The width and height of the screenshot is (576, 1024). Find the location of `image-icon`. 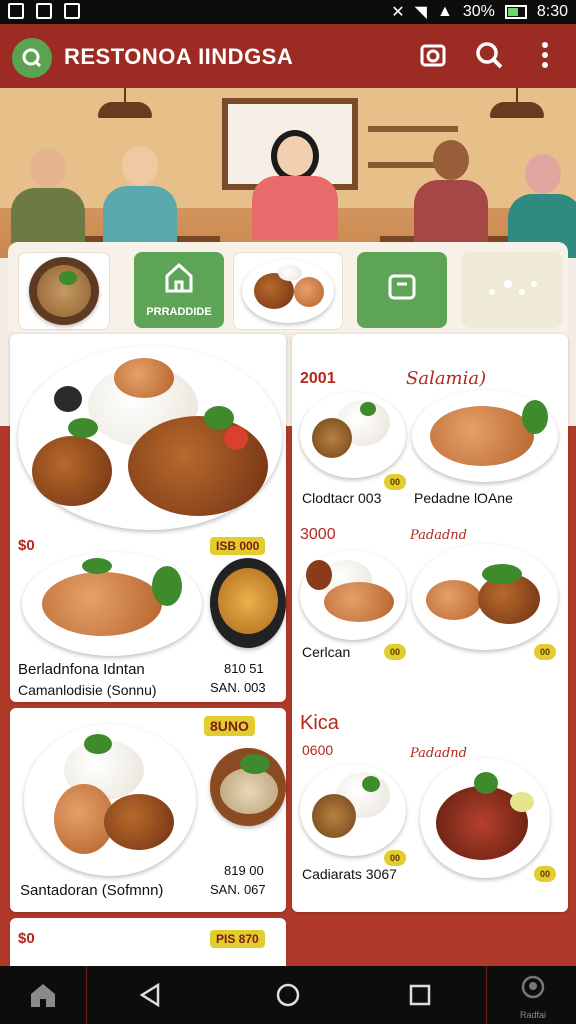

image-icon is located at coordinates (16, 11).